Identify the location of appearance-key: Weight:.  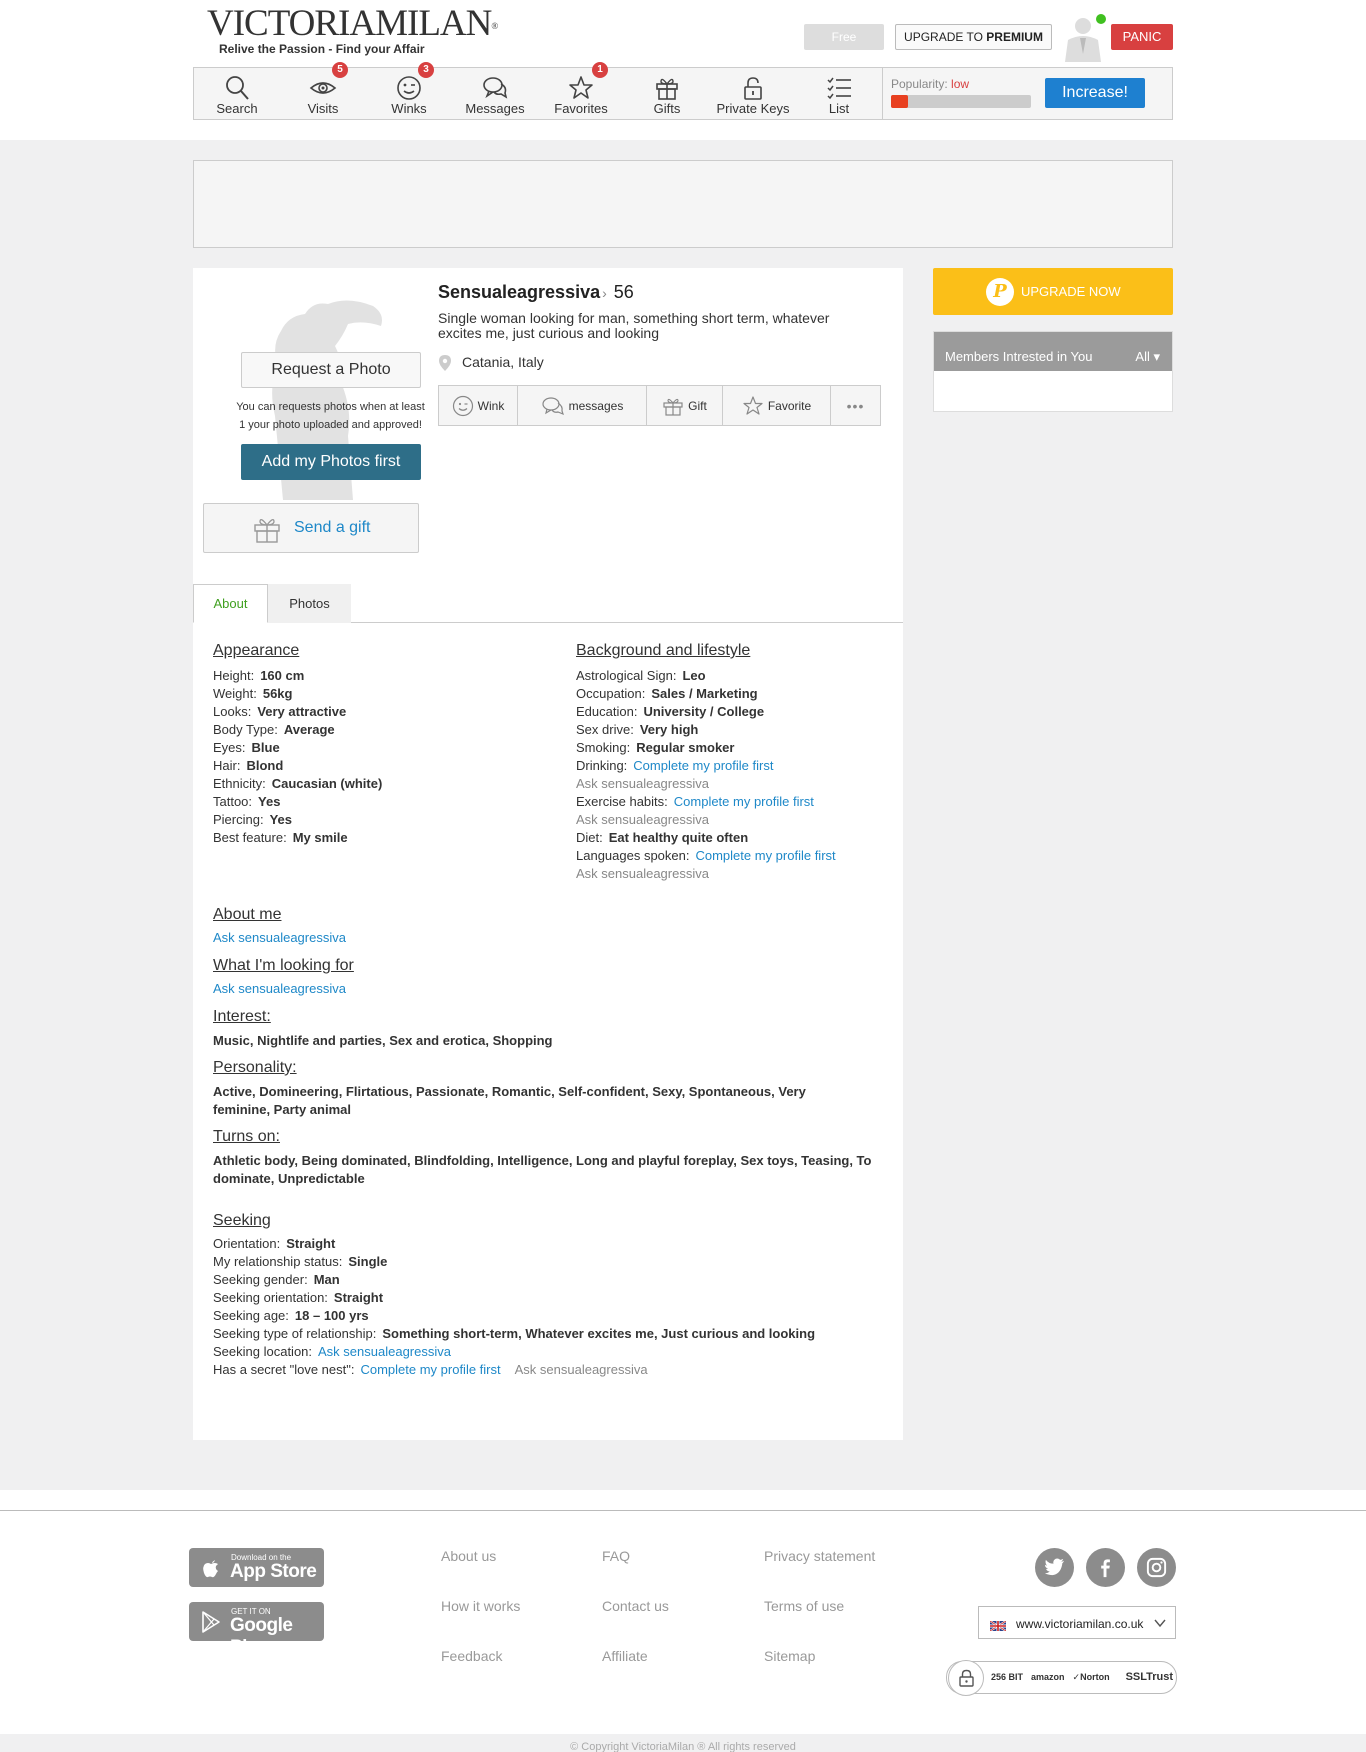
(235, 693).